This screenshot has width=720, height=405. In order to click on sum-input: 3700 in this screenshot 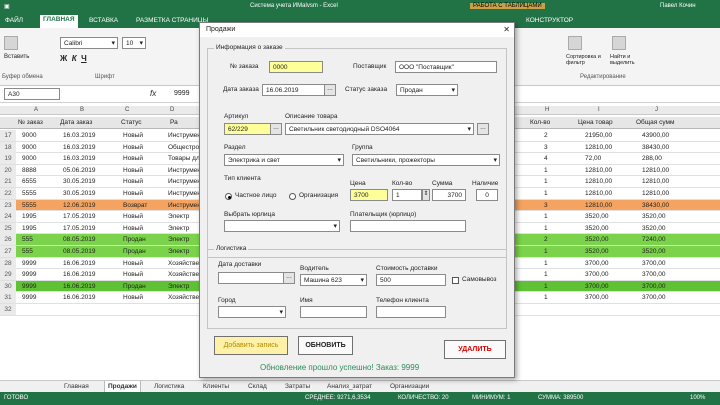, I will do `click(449, 195)`.